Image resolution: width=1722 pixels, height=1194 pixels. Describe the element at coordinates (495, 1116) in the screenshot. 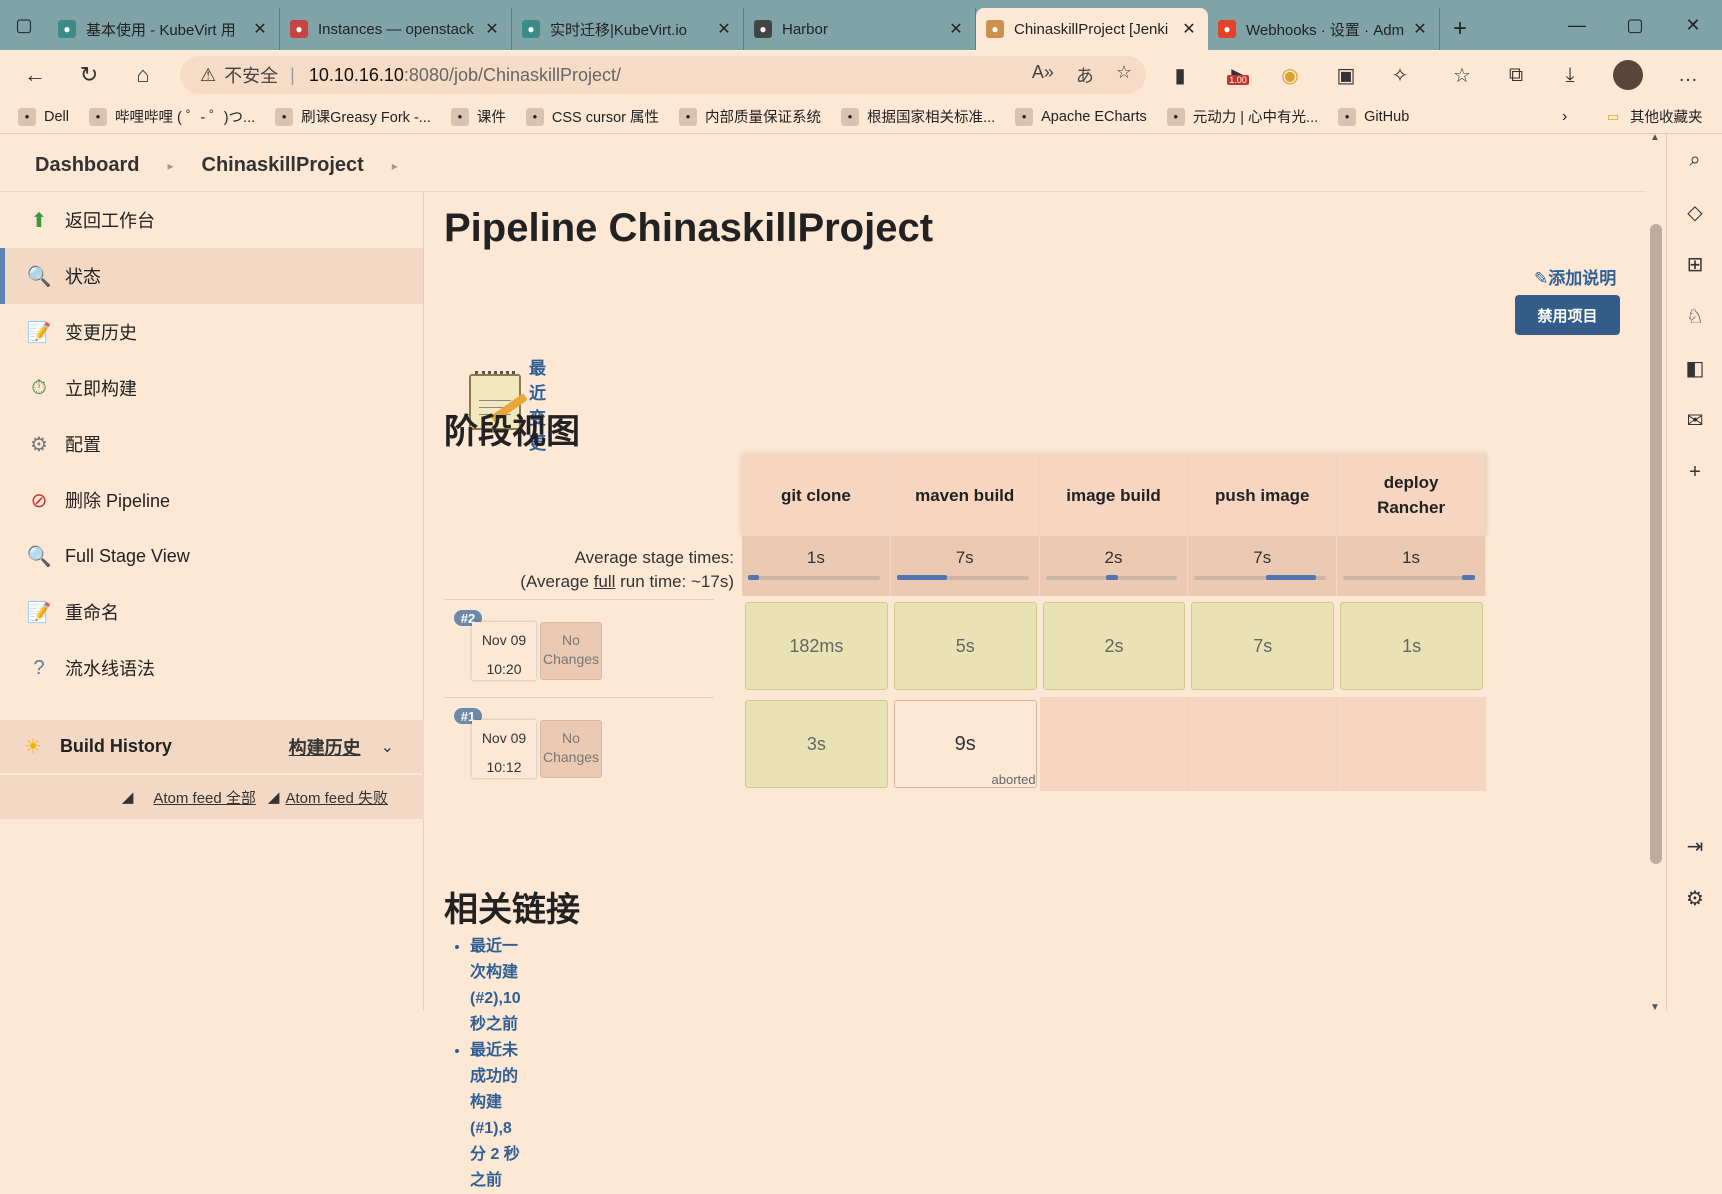

I see `related-link: 最近未成功的构建(#1),8 分 2 秒之前` at that location.